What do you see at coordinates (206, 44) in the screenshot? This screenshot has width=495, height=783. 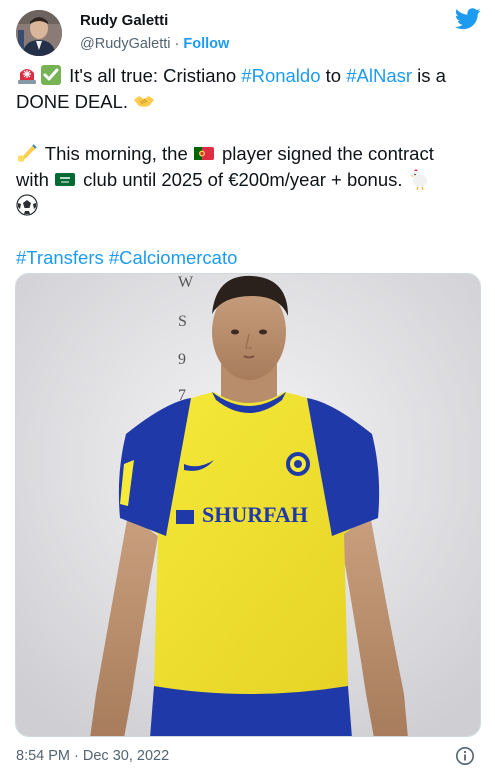 I see `follow-button: Follow` at bounding box center [206, 44].